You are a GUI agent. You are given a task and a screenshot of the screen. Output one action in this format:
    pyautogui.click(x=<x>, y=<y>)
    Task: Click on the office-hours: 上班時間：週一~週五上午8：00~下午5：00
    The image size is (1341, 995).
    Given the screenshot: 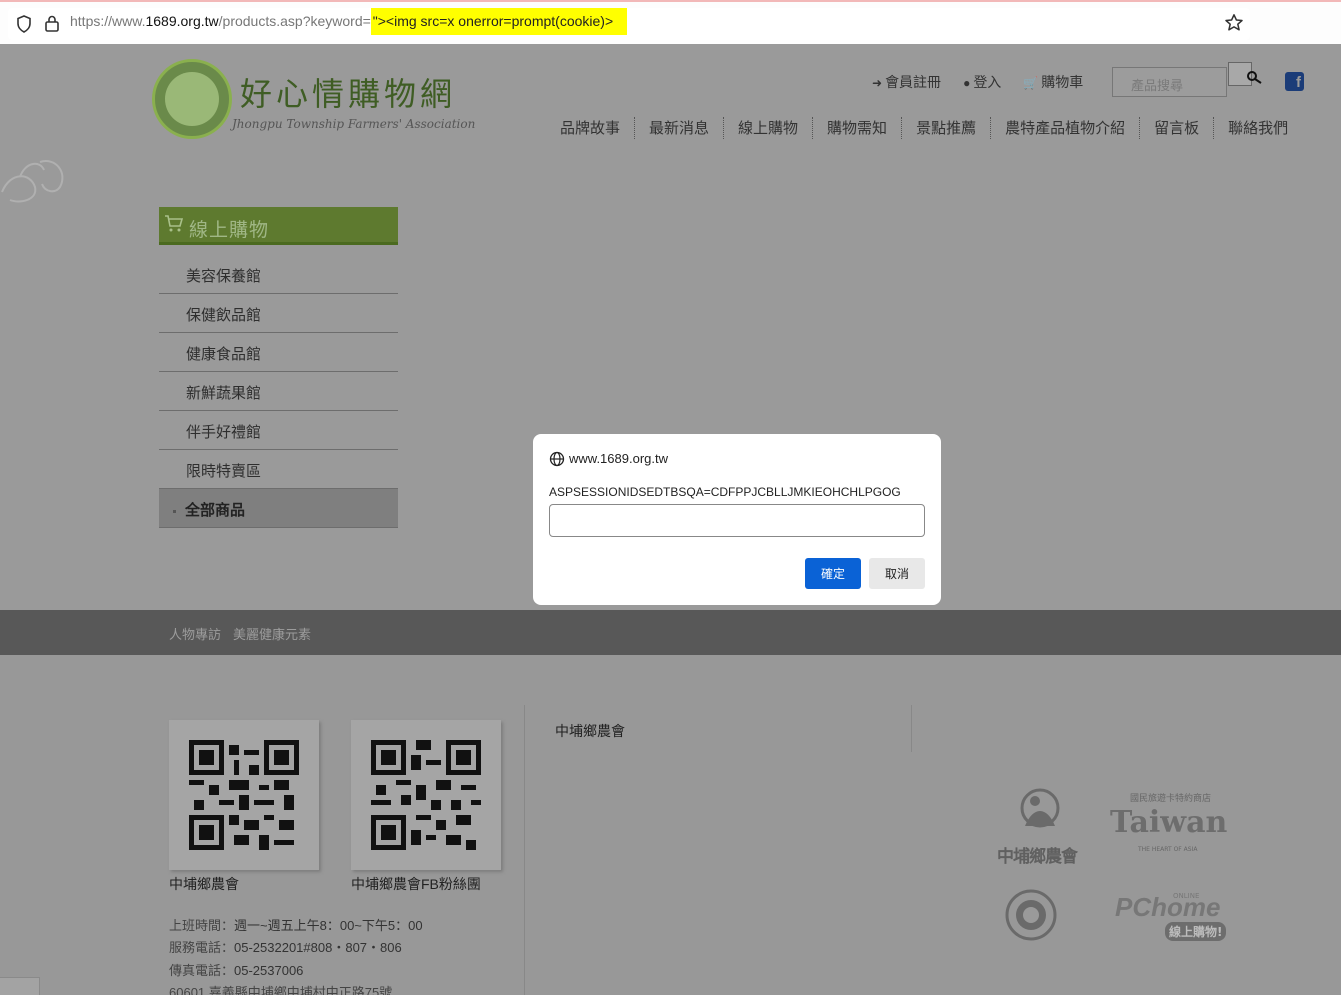 What is the action you would take?
    pyautogui.click(x=296, y=924)
    